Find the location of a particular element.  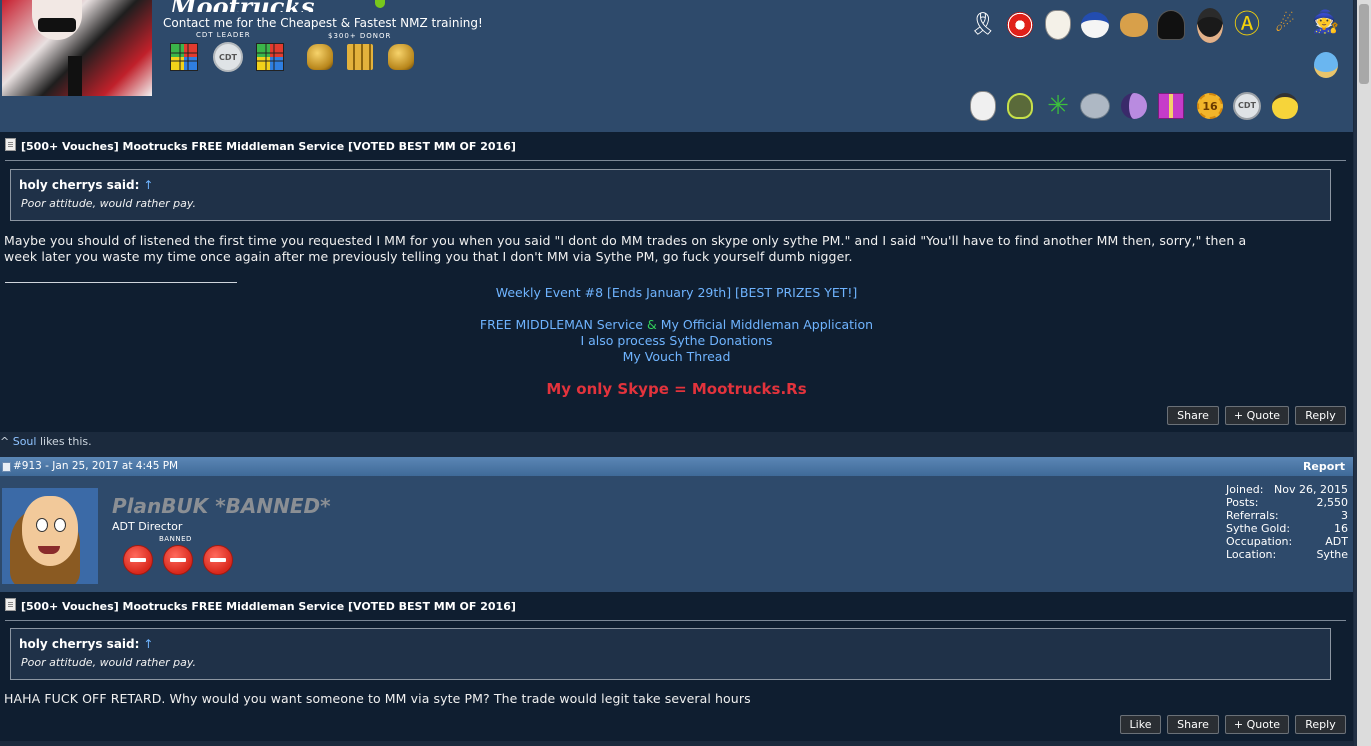

post-number-date: #913 - Jan 25, 2017 at 4:45 PM is located at coordinates (95, 466).